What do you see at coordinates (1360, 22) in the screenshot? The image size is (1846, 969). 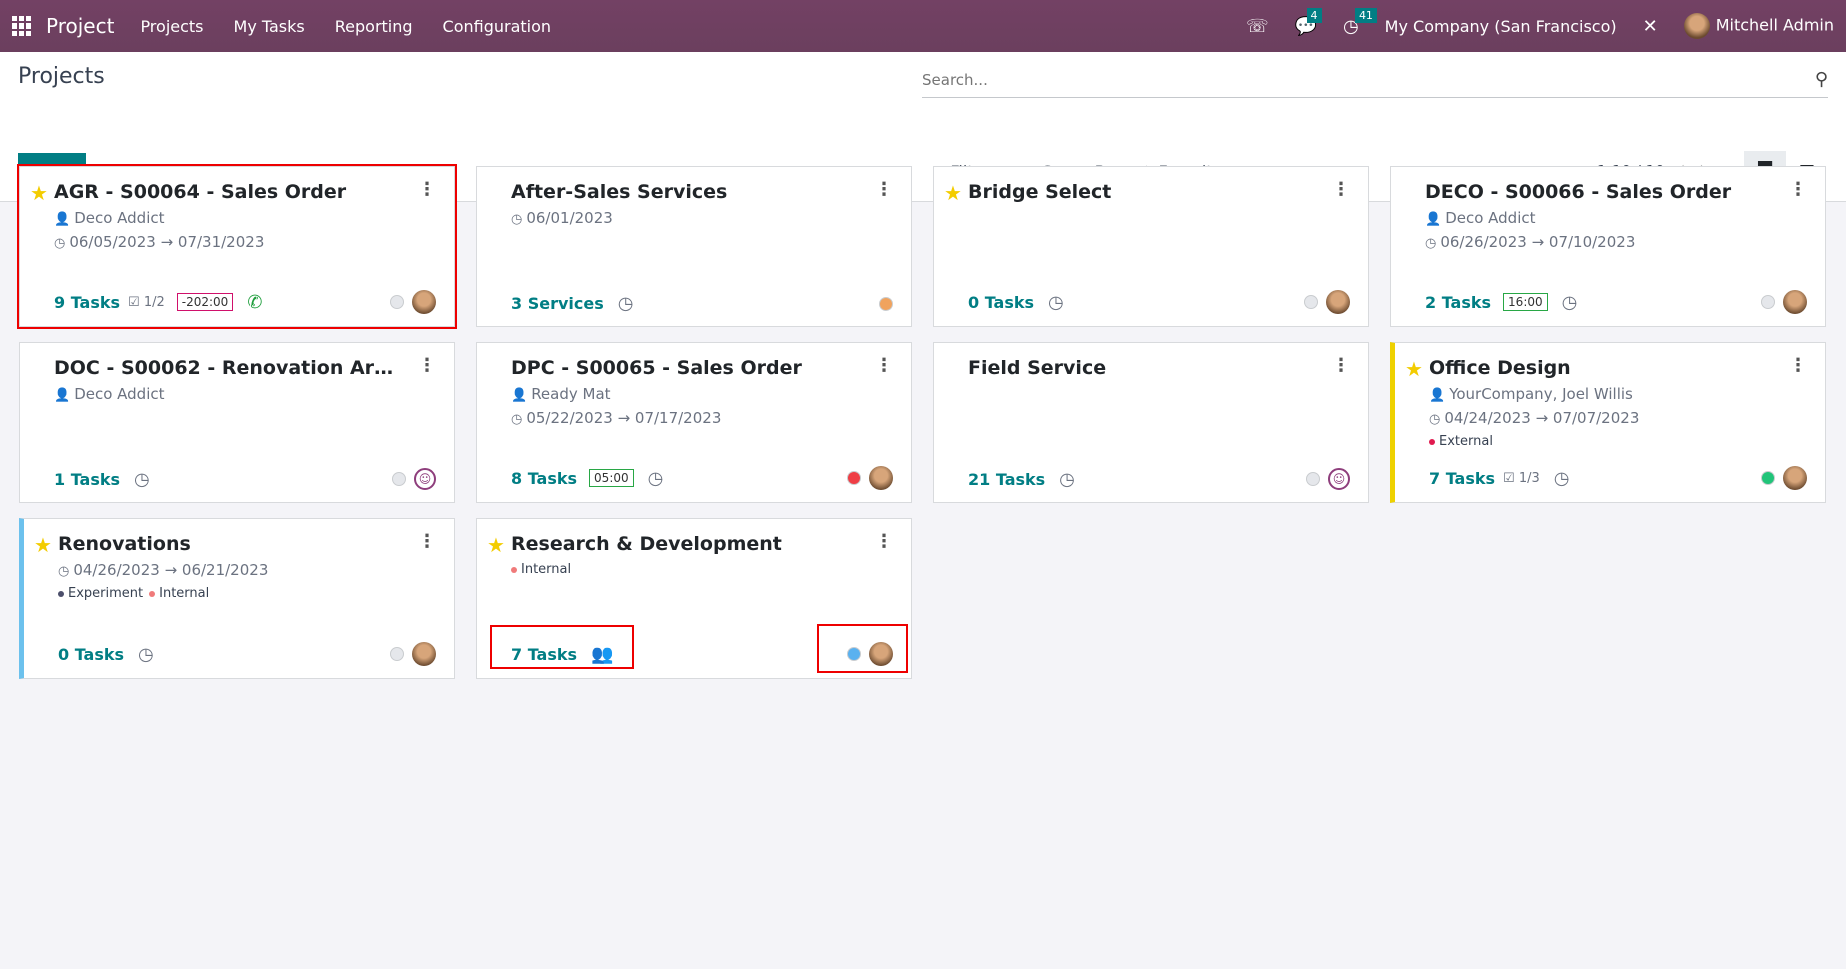 I see `activities-icon: ◷ 41` at bounding box center [1360, 22].